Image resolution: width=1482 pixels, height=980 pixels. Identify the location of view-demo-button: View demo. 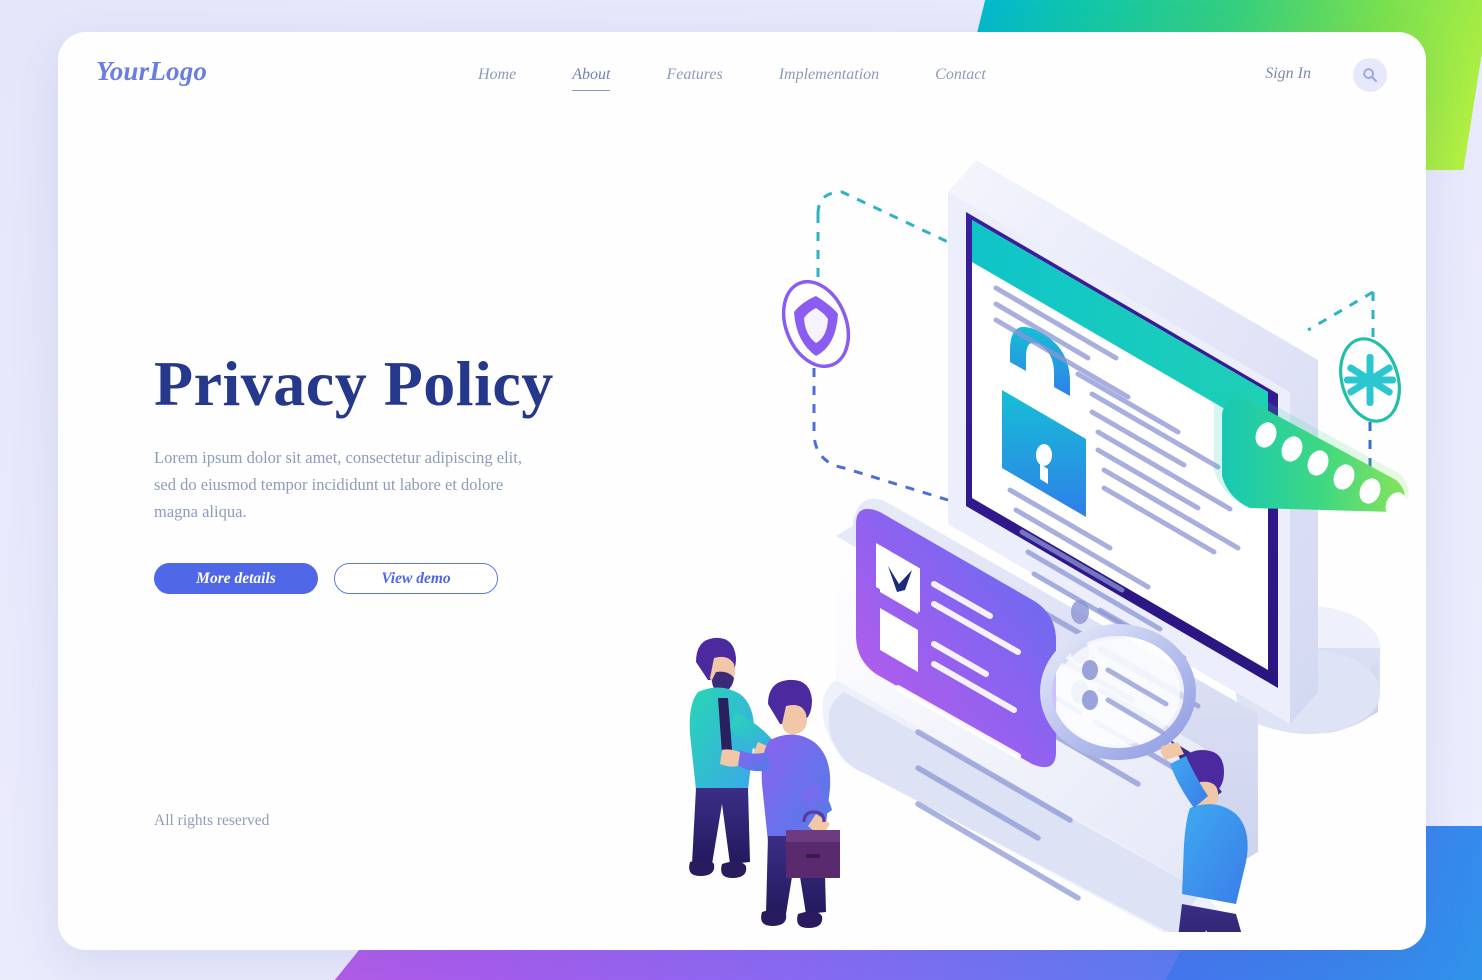
(416, 579).